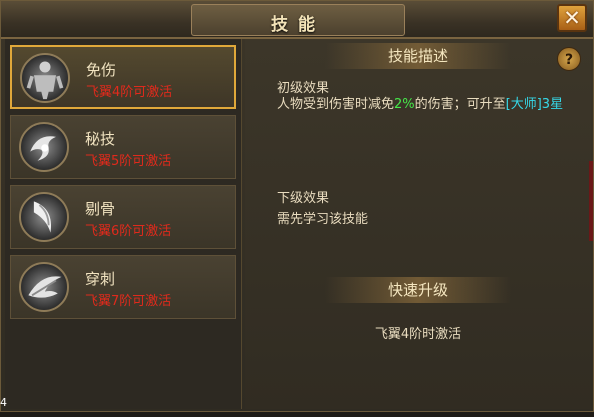  I want to click on title-plate: 技能, so click(298, 20).